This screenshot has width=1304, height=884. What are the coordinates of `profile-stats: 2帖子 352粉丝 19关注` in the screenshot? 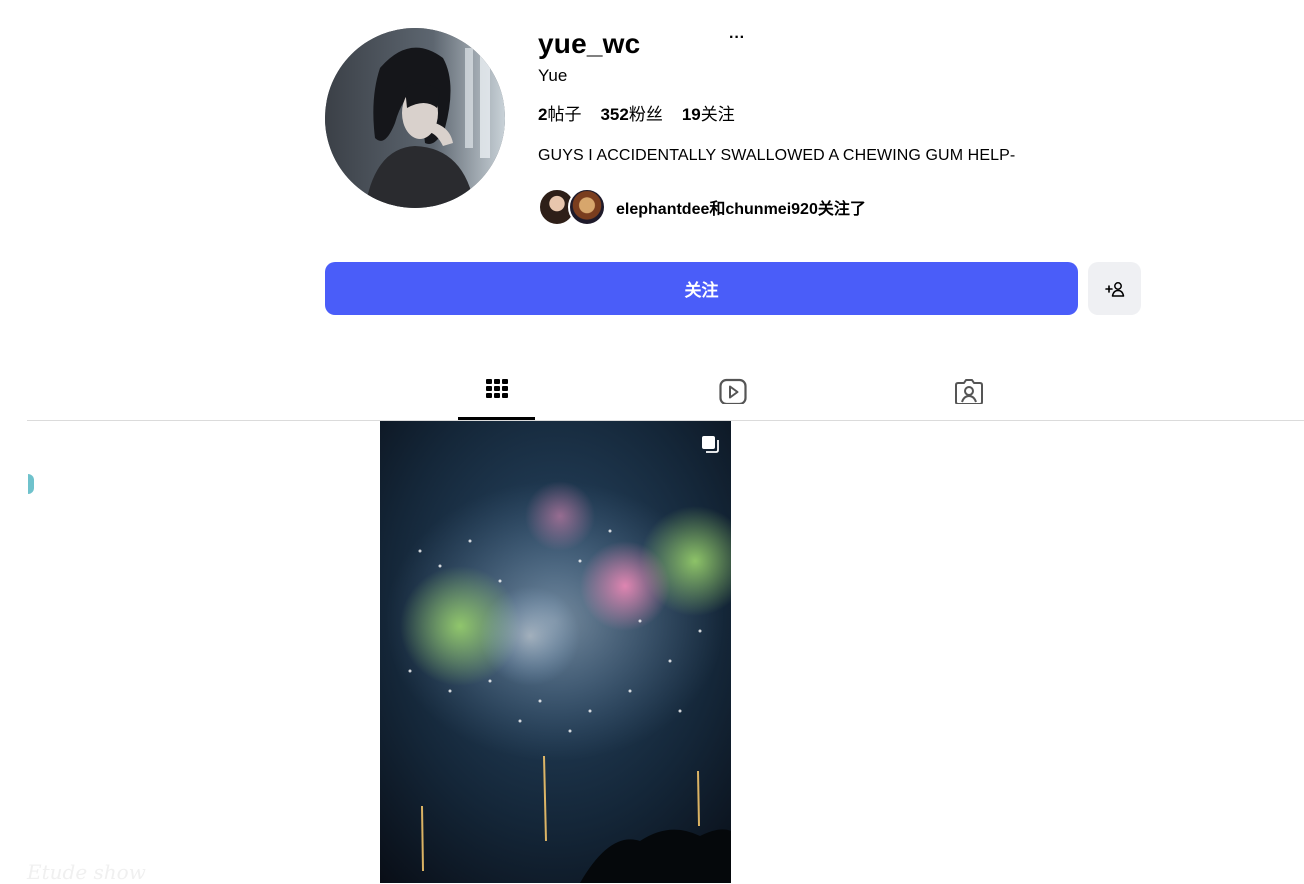 It's located at (636, 112).